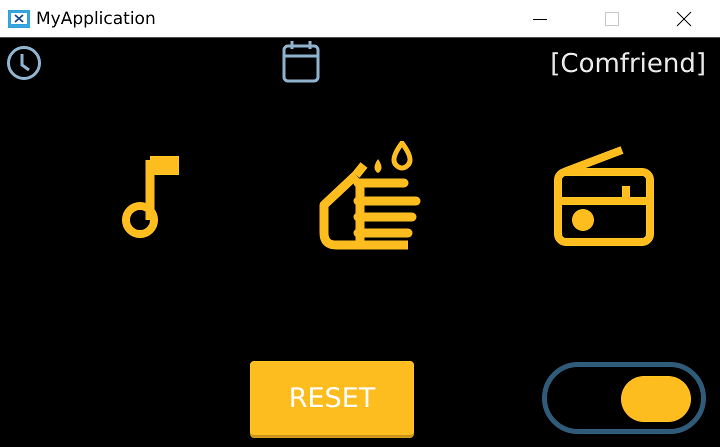 This screenshot has height=447, width=720. What do you see at coordinates (684, 18) in the screenshot?
I see `close-icon` at bounding box center [684, 18].